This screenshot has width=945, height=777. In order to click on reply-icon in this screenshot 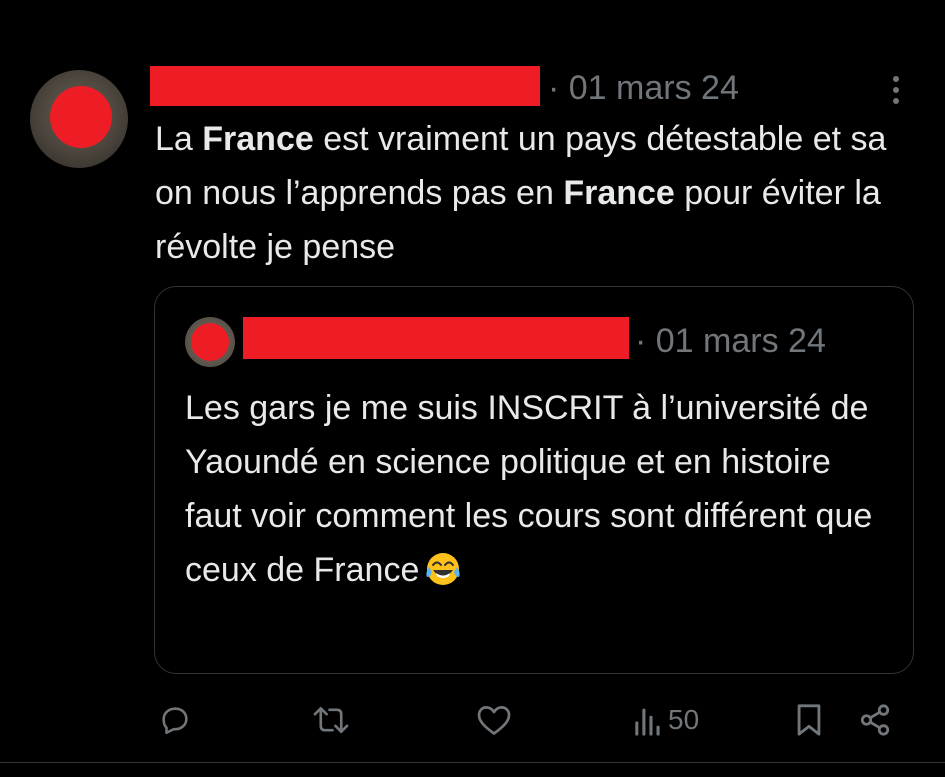, I will do `click(175, 721)`.